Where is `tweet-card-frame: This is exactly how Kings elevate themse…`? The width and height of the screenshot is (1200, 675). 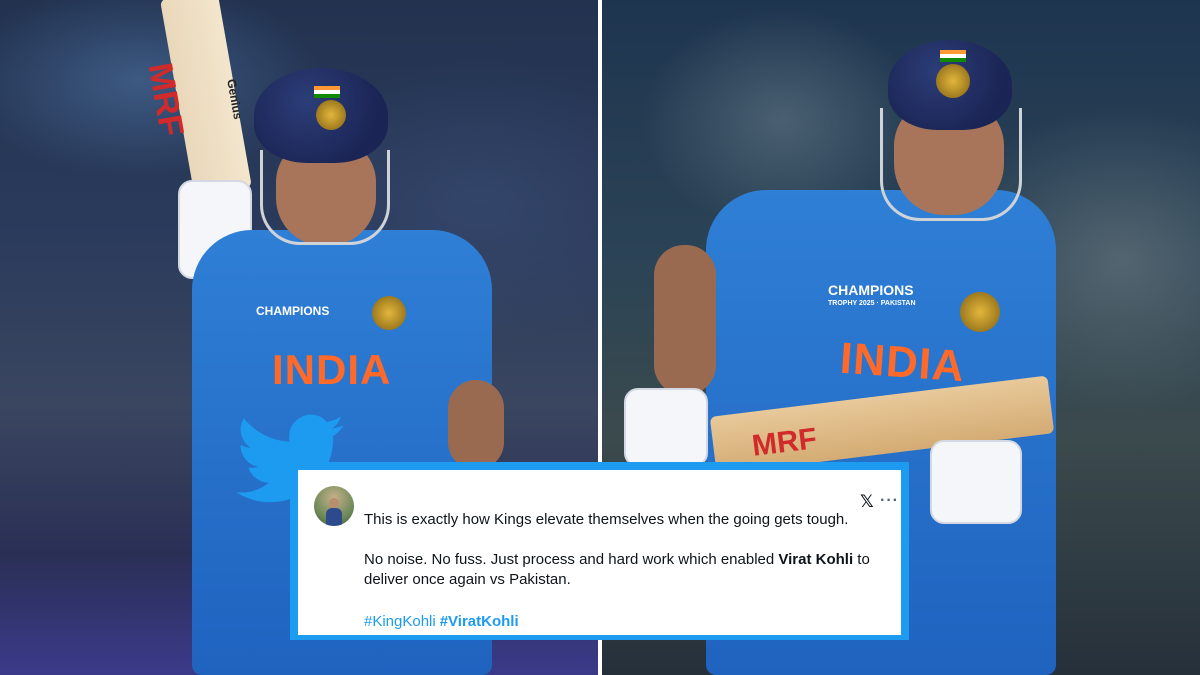
tweet-card-frame: This is exactly how Kings elevate themse… is located at coordinates (599, 551).